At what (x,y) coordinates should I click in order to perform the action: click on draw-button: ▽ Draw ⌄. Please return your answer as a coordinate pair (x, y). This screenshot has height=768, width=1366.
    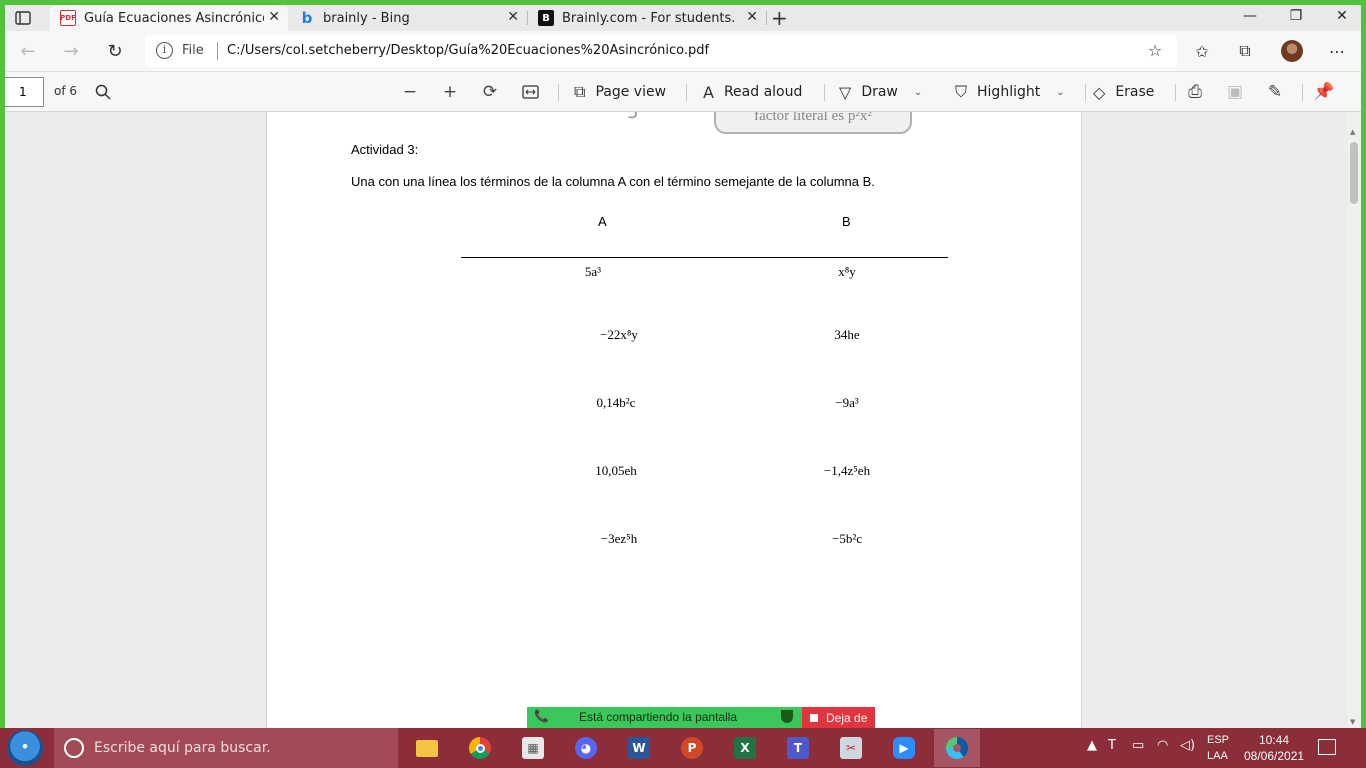
    Looking at the image, I should click on (880, 92).